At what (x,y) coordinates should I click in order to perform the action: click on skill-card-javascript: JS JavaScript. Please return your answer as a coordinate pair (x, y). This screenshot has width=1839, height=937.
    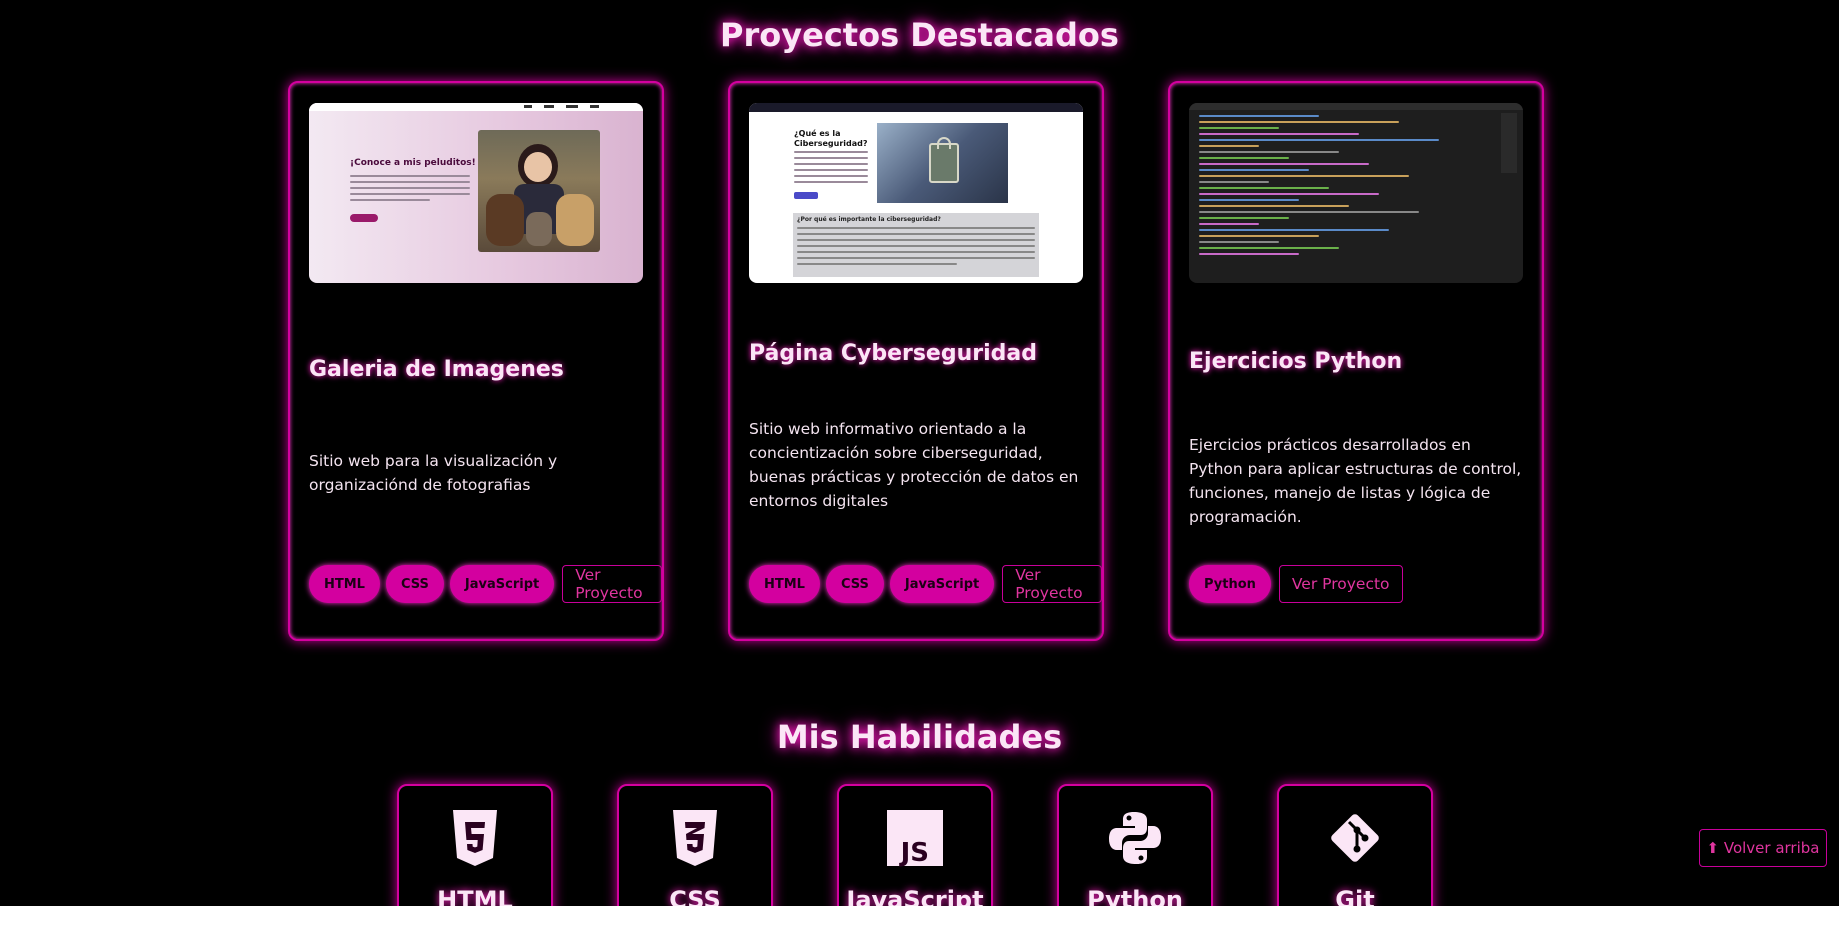
    Looking at the image, I should click on (915, 845).